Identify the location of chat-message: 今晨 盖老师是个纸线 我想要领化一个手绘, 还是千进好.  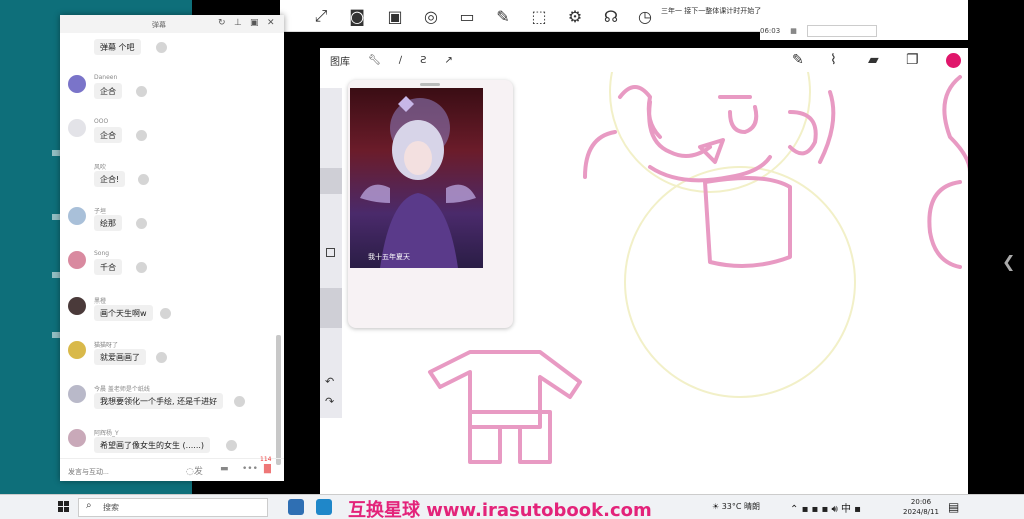
(168, 401).